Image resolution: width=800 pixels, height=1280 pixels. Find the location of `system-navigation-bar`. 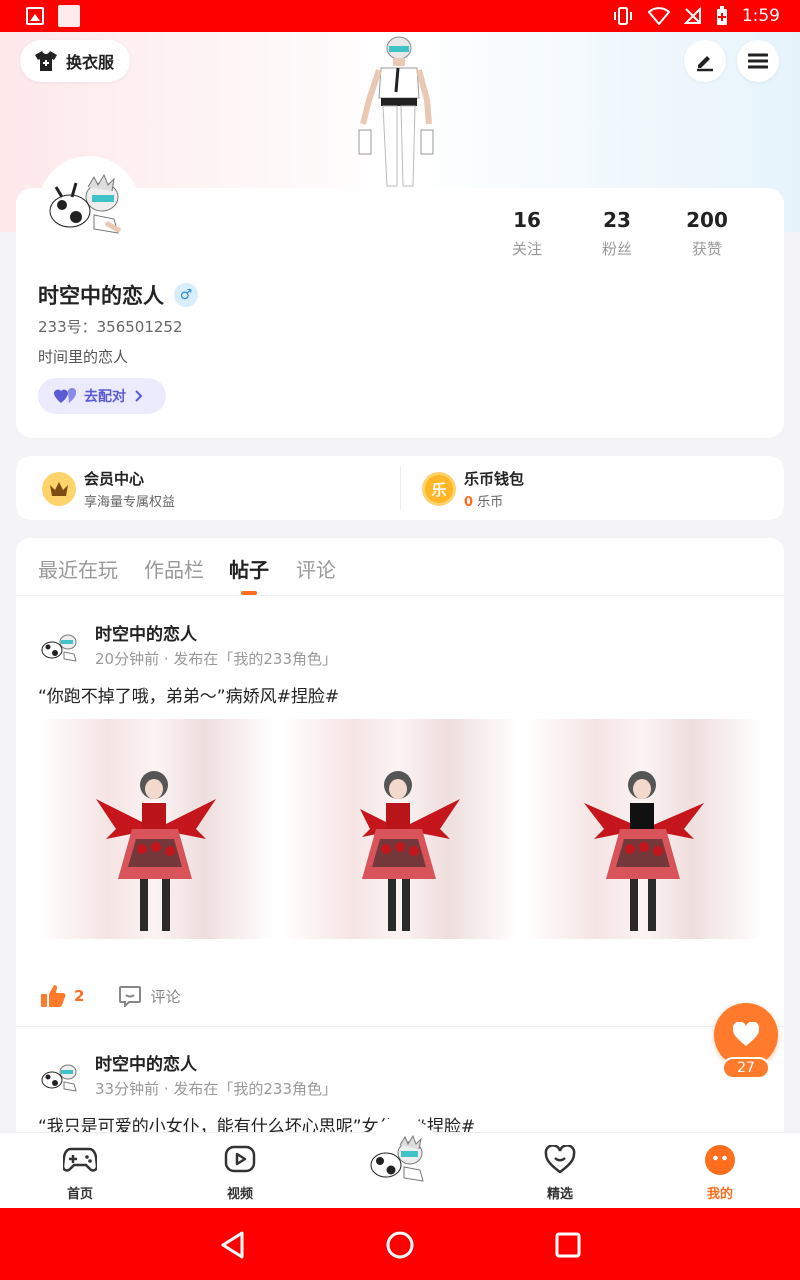

system-navigation-bar is located at coordinates (400, 1244).